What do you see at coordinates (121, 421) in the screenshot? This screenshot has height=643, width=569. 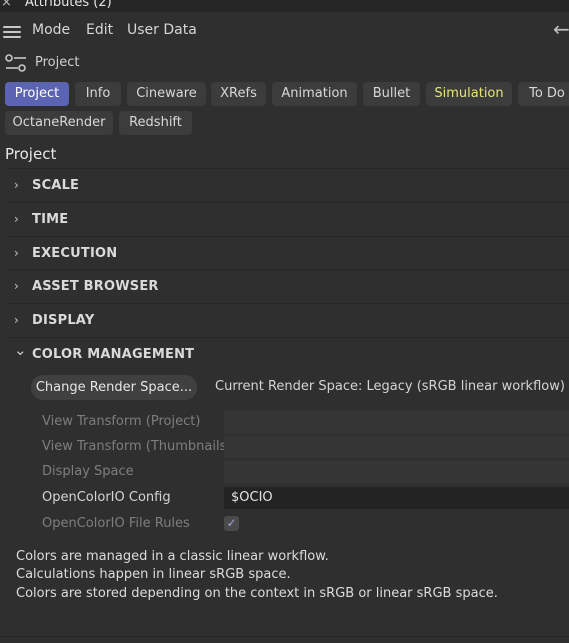 I see `view-transform-project-label: View Transform (Project)` at bounding box center [121, 421].